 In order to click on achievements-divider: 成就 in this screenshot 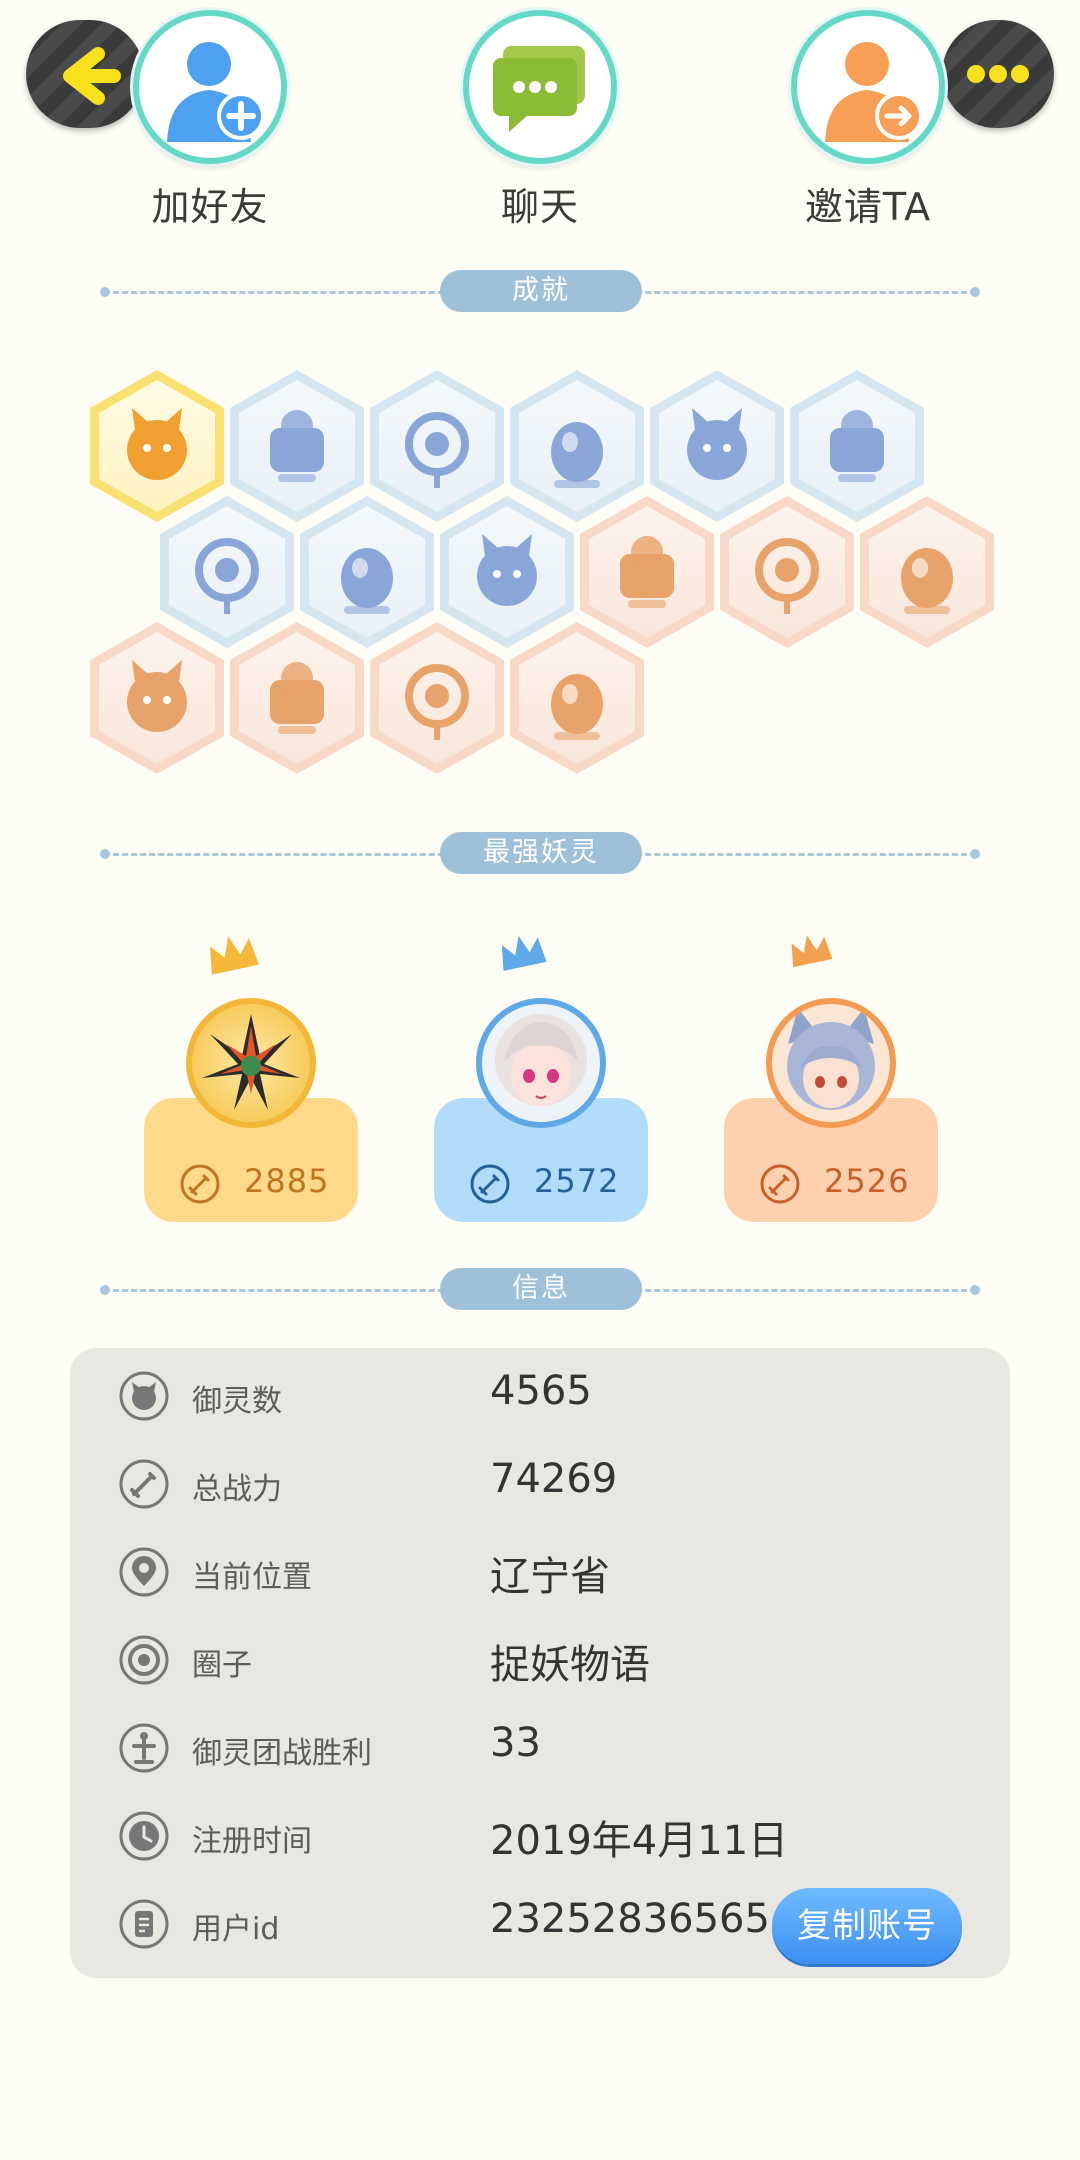, I will do `click(540, 292)`.